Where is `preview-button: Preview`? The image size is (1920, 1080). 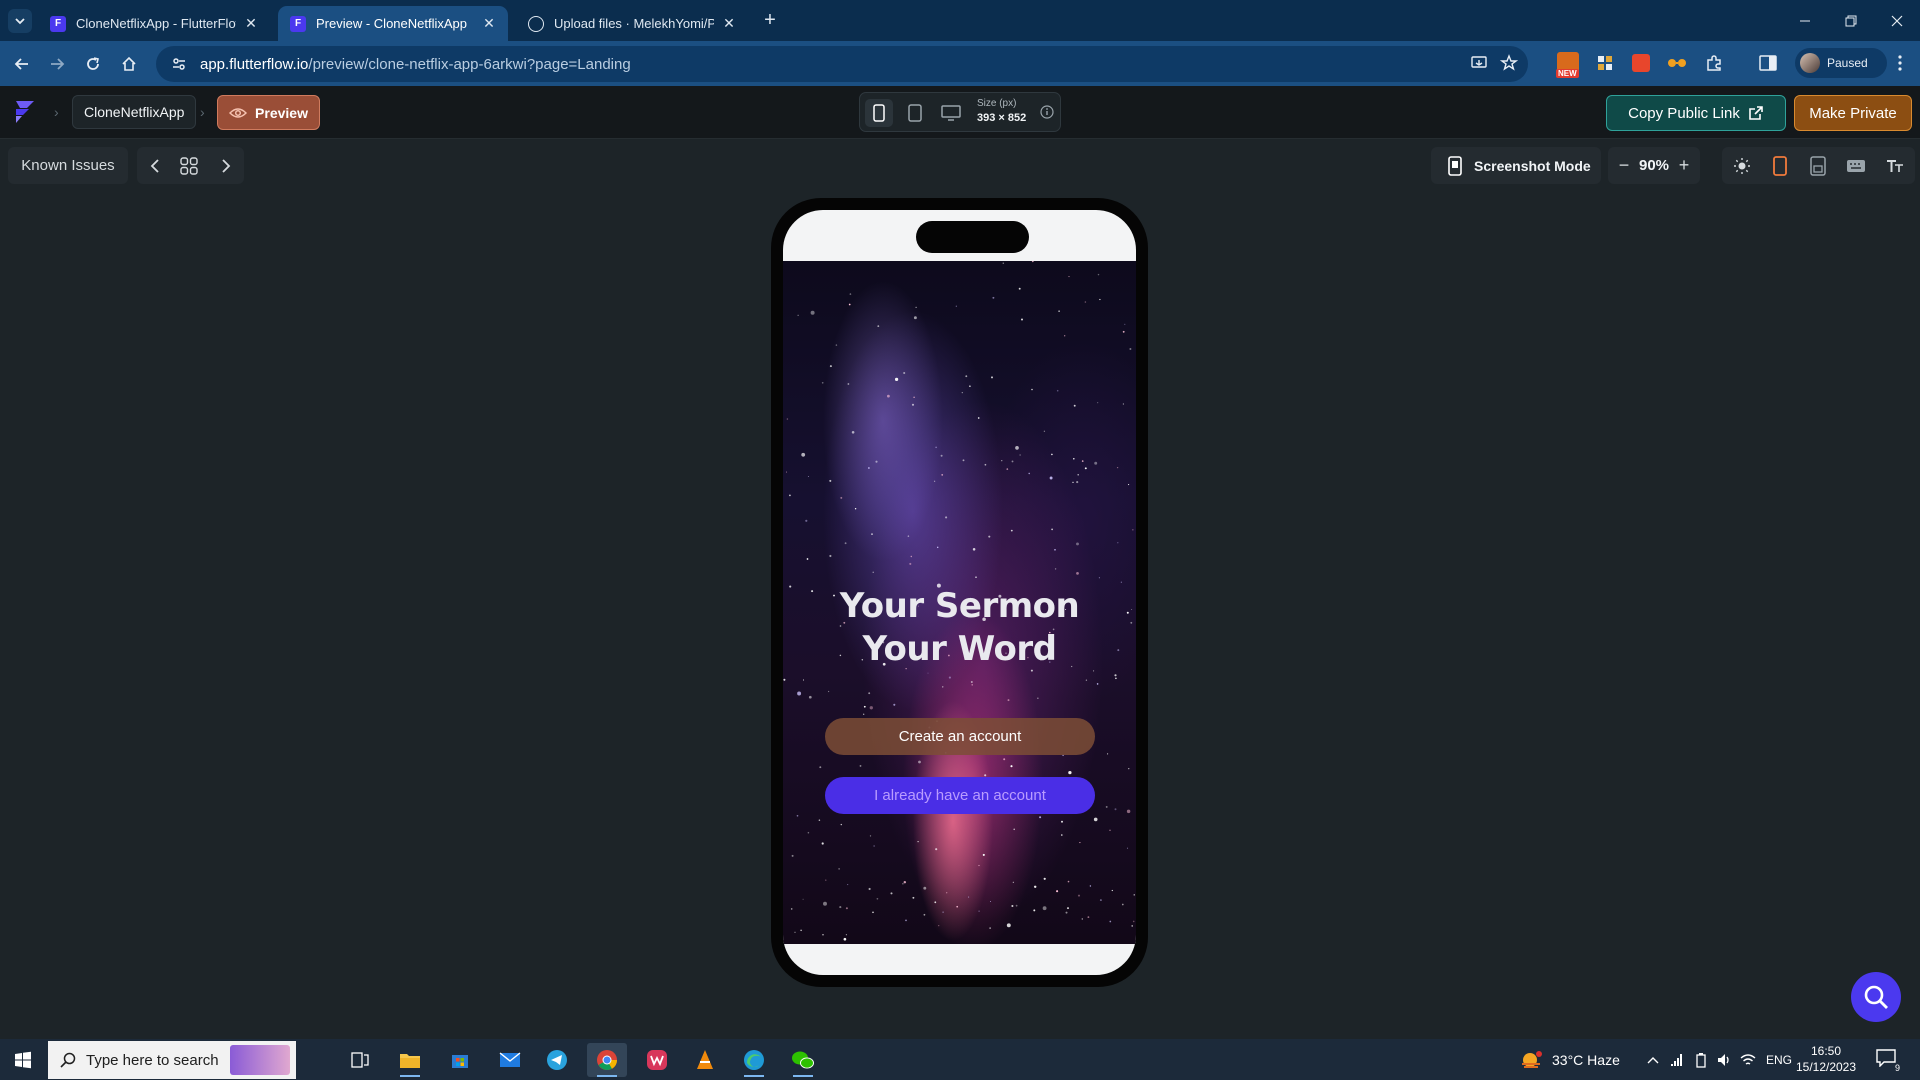 preview-button: Preview is located at coordinates (268, 112).